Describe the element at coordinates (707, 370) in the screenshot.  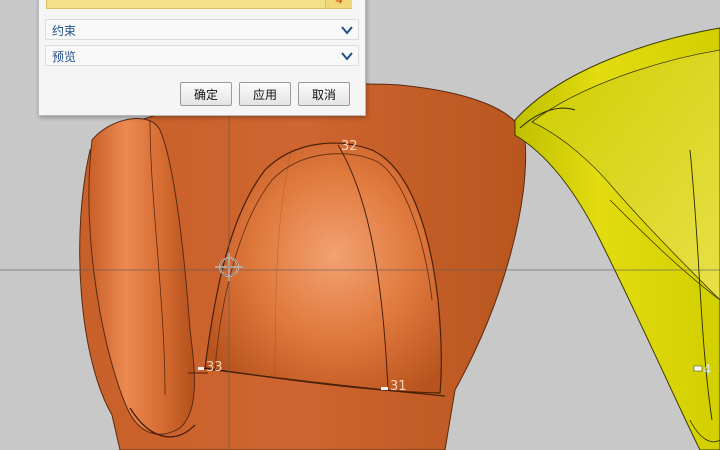
I see `dimension-label-partial: 4` at that location.